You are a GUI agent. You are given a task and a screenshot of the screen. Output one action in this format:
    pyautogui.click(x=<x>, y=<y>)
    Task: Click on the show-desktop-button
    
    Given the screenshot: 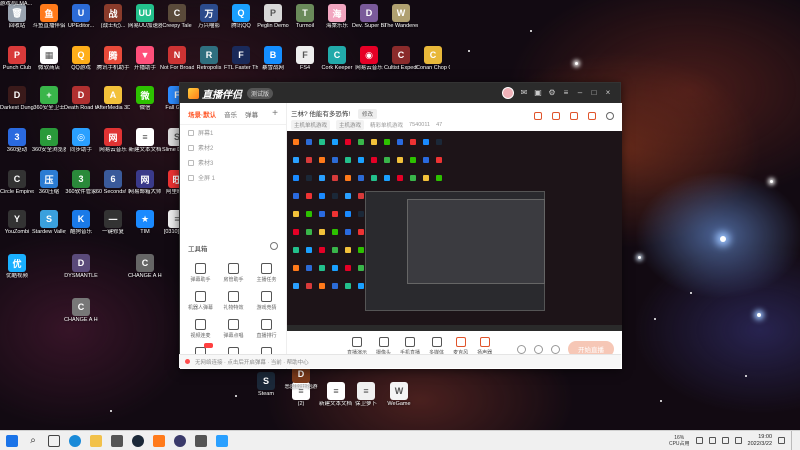 What is the action you would take?
    pyautogui.click(x=792, y=440)
    